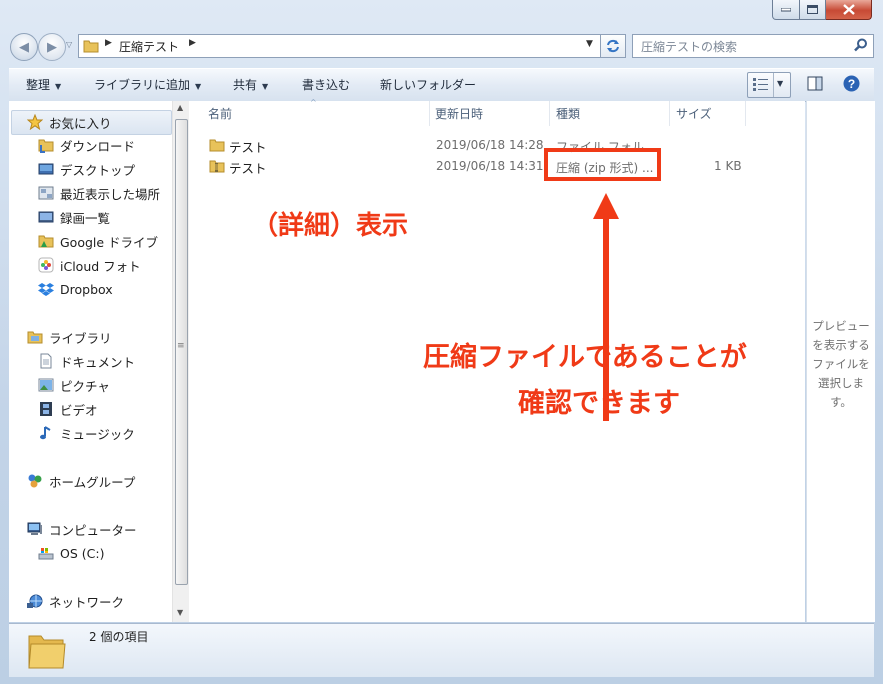 Image resolution: width=883 pixels, height=684 pixels. Describe the element at coordinates (46, 289) in the screenshot. I see `dropbox-icon` at that location.